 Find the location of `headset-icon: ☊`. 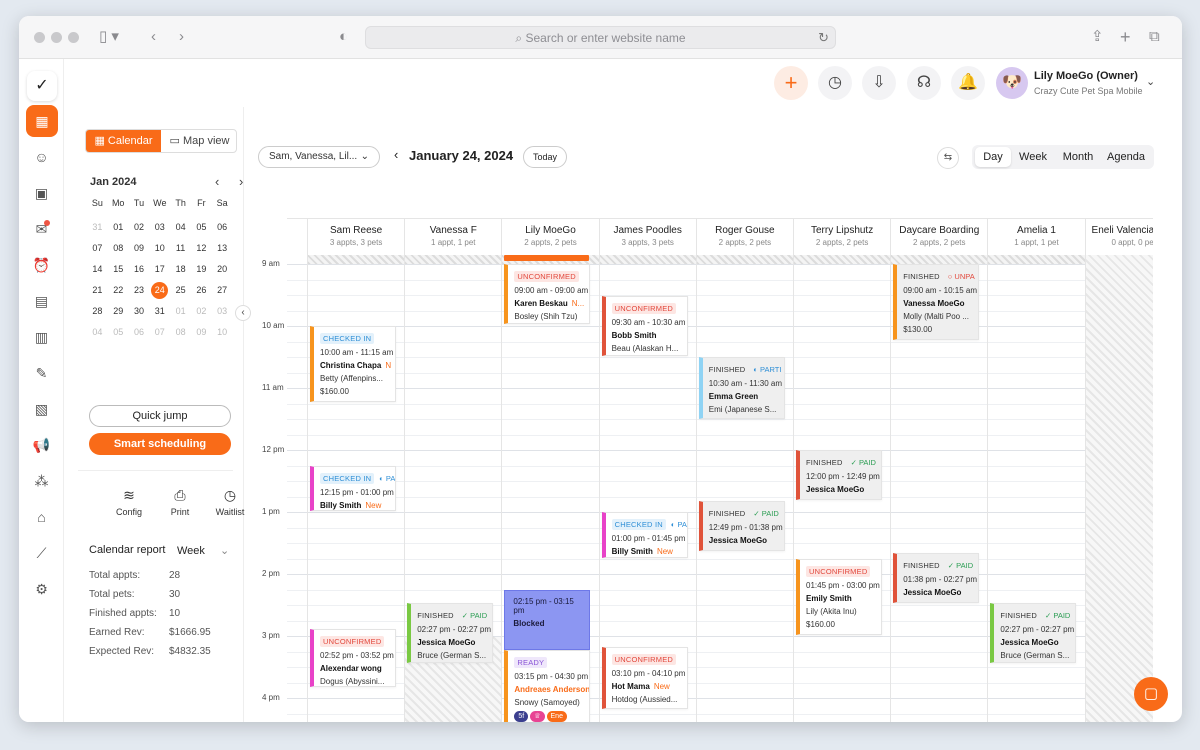

headset-icon: ☊ is located at coordinates (924, 83).